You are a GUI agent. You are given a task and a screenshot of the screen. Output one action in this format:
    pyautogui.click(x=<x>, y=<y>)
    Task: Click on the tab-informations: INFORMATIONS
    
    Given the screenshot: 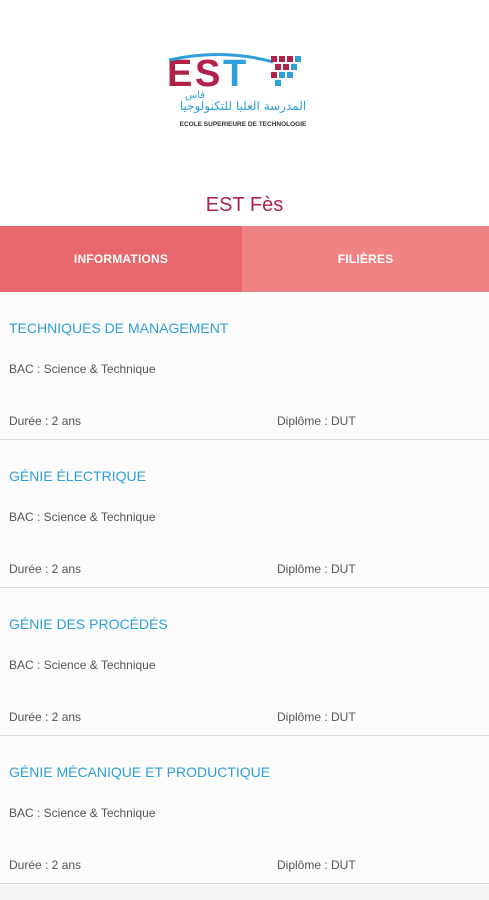 What is the action you would take?
    pyautogui.click(x=121, y=259)
    